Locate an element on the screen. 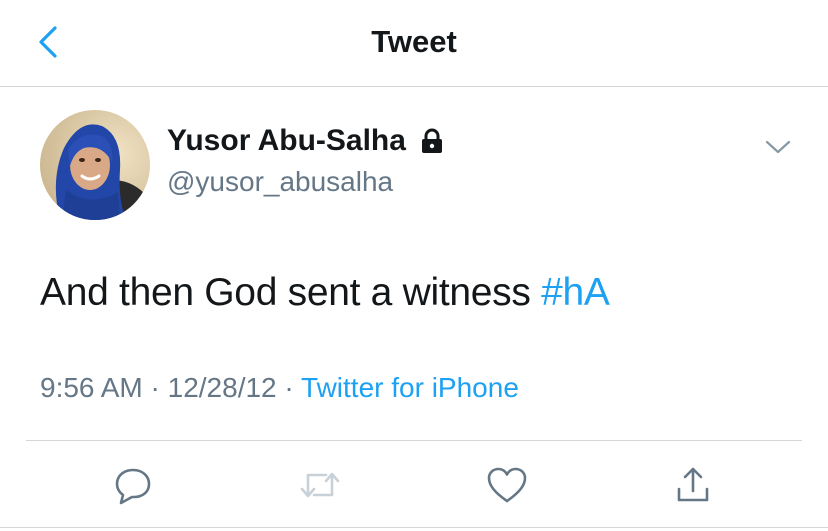 The width and height of the screenshot is (828, 531). tweet-body: And then God sent a witness #hA is located at coordinates (325, 293).